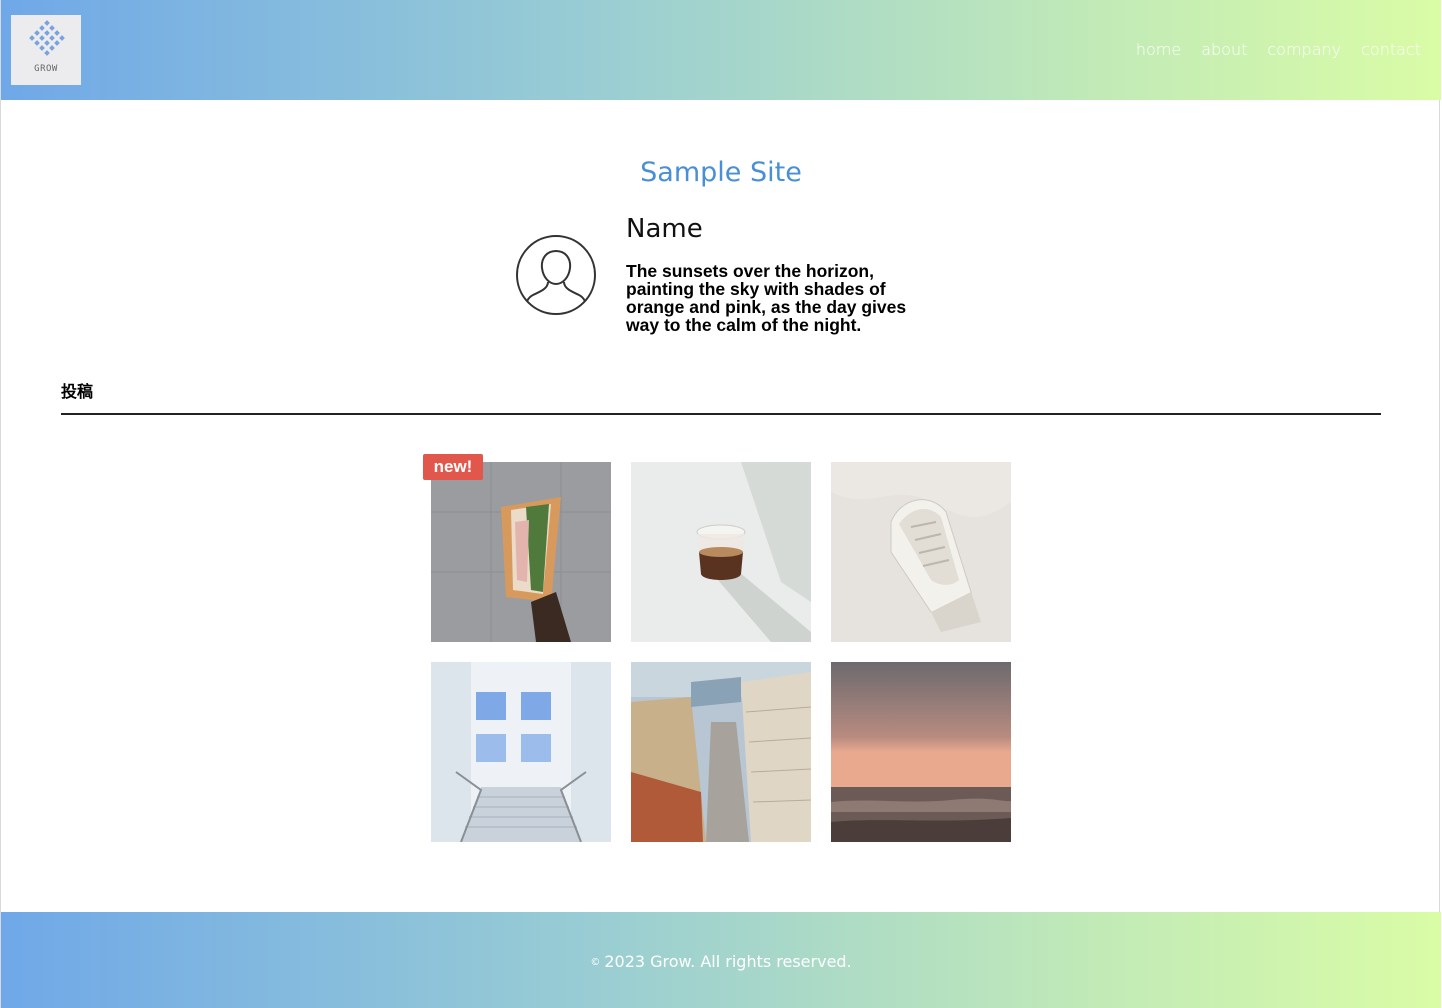  I want to click on post-city, so click(721, 752).